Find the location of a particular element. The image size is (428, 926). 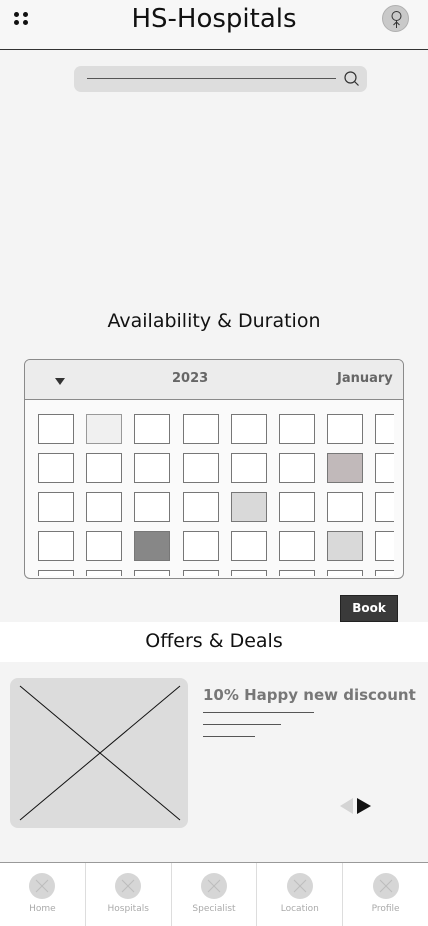

nav-item-location: Location is located at coordinates (300, 894).